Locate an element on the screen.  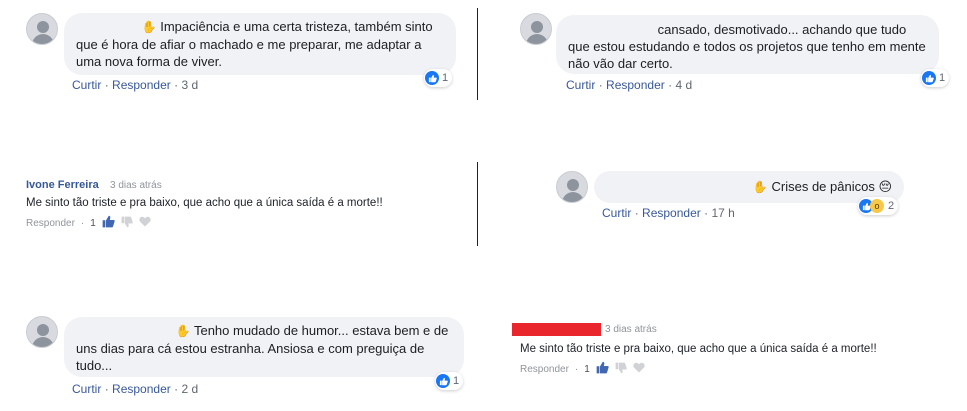
timestamp: 2 d is located at coordinates (189, 389).